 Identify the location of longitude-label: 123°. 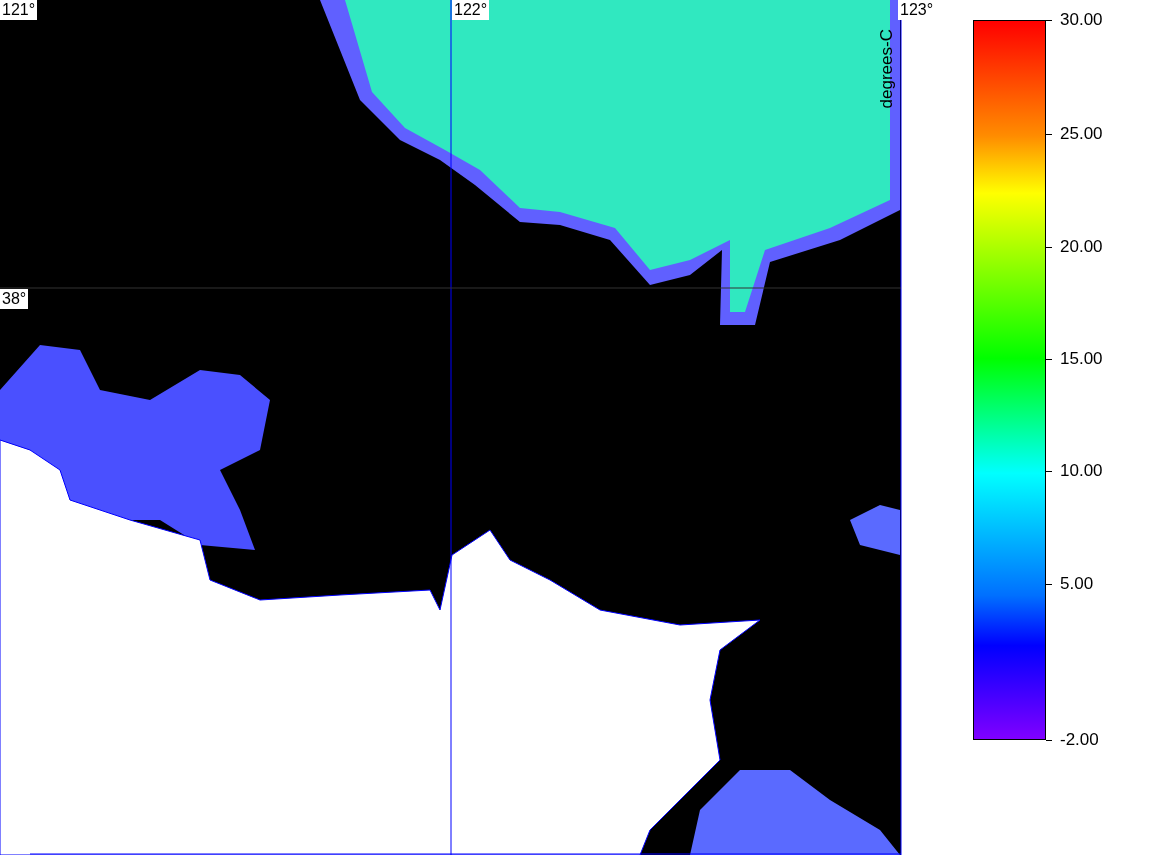
(917, 10).